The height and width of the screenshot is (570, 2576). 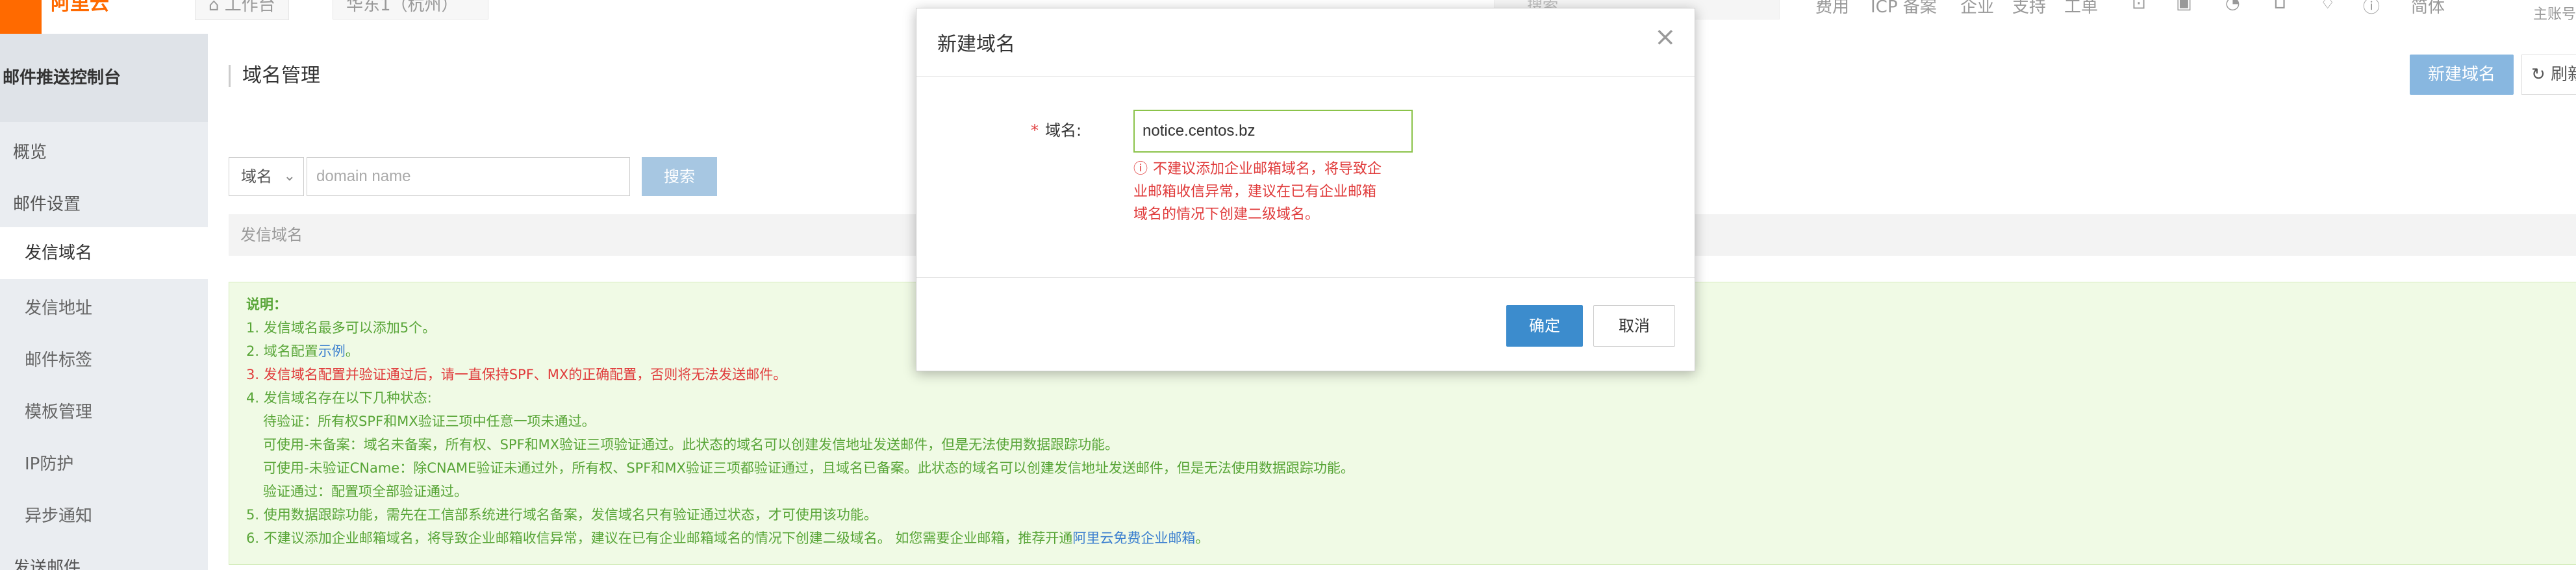 What do you see at coordinates (1202, 538) in the screenshot?
I see `notice-line-6-end: 。` at bounding box center [1202, 538].